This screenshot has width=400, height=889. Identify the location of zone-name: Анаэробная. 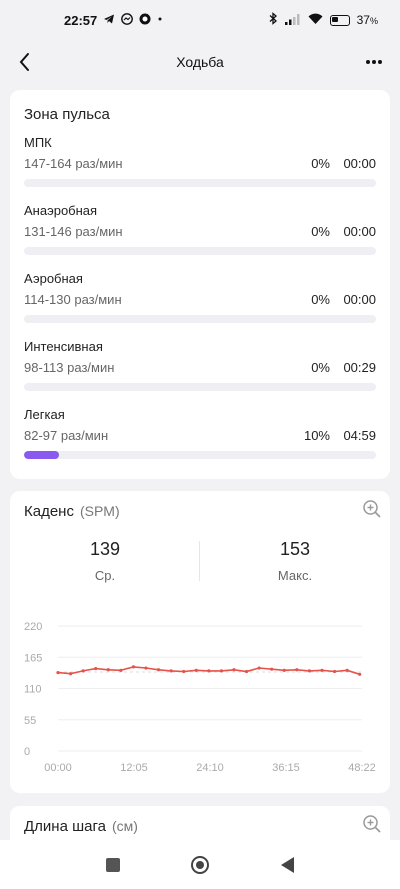
(61, 210).